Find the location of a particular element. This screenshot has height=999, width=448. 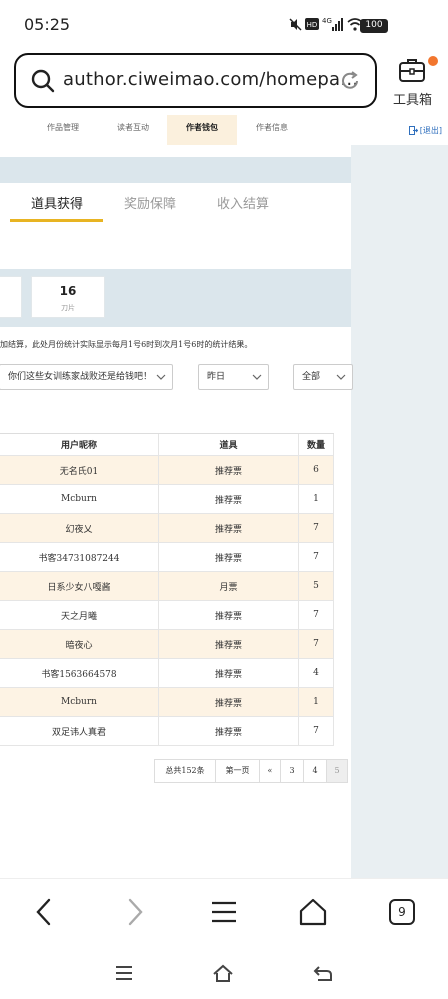

system-back-icon is located at coordinates (323, 973).